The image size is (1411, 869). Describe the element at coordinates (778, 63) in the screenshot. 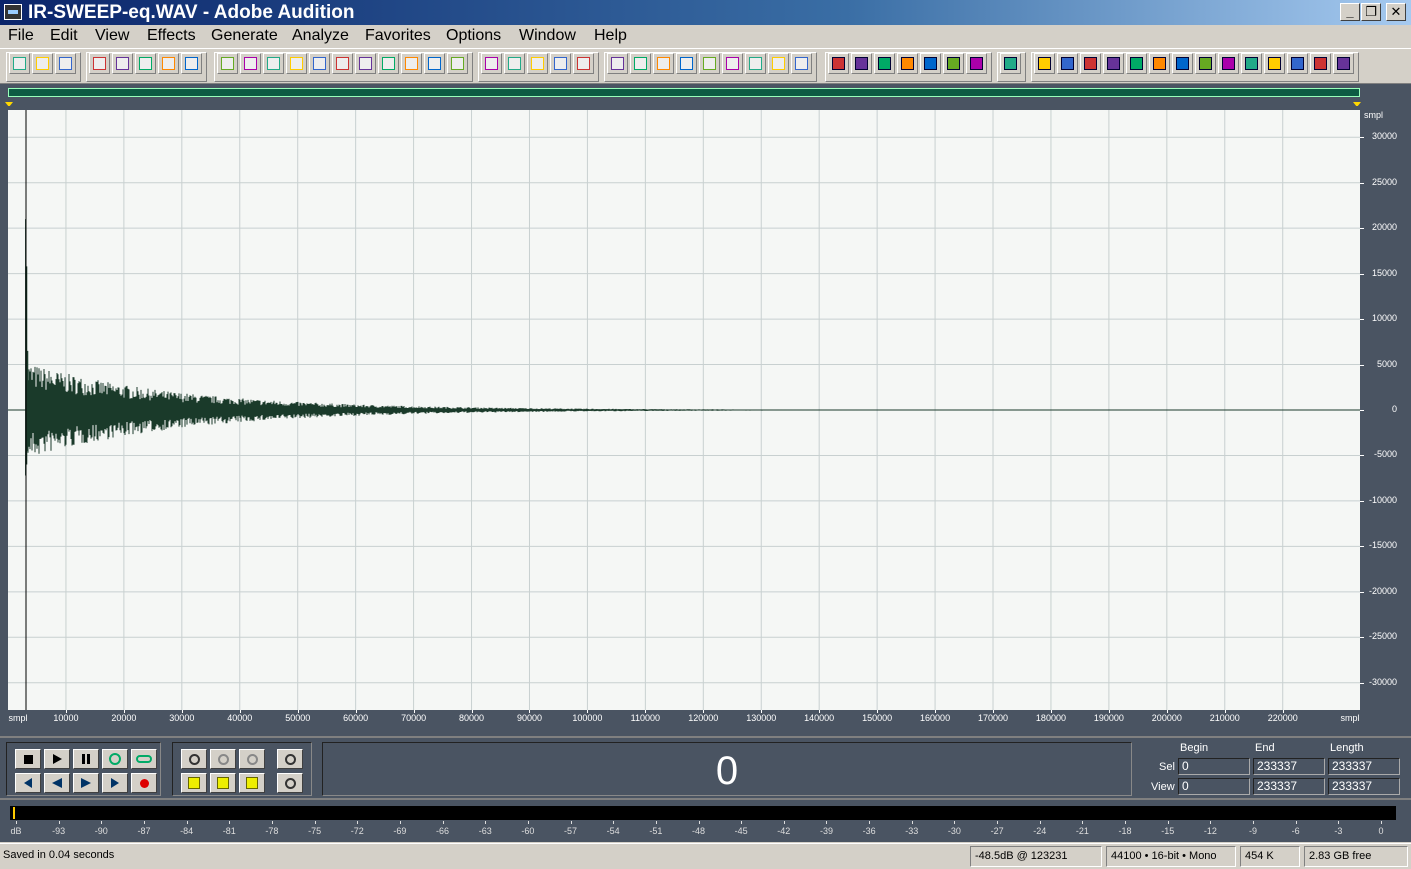

I see `color-button` at that location.